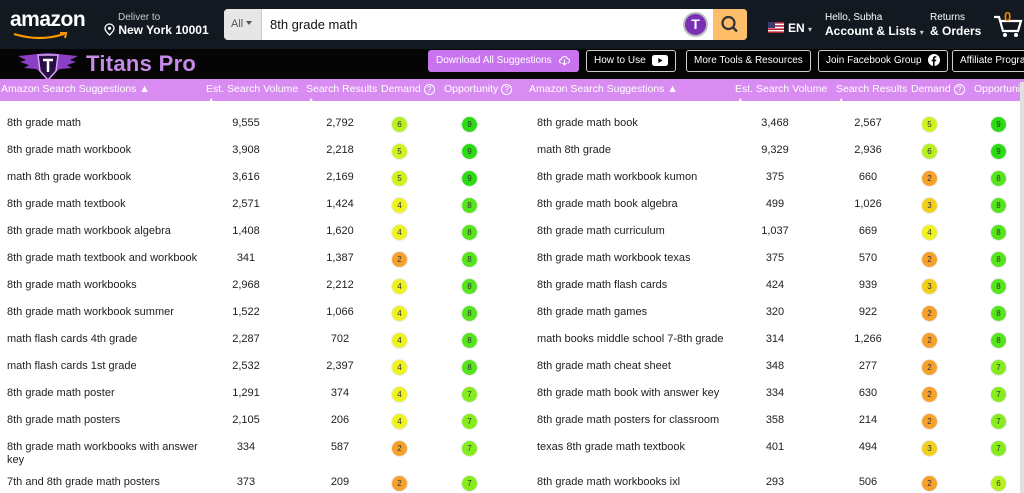 Image resolution: width=1024 pixels, height=493 pixels. Describe the element at coordinates (75, 89) in the screenshot. I see `col-header-keyword-left: Amazon Search Suggestions ▲` at that location.